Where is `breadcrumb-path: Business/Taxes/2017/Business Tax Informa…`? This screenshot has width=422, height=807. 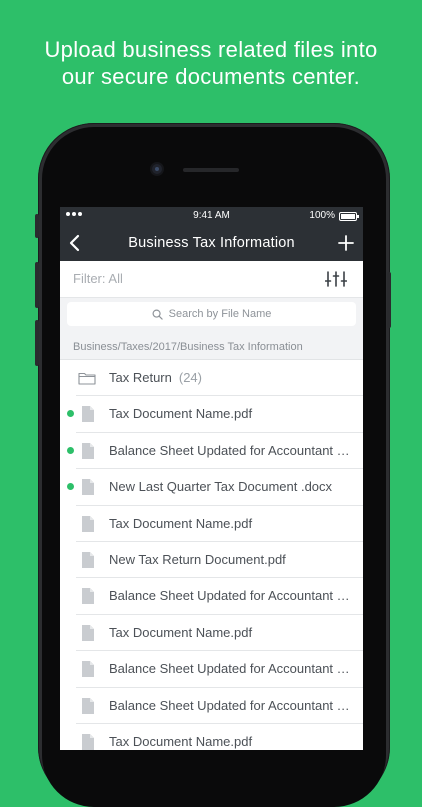 breadcrumb-path: Business/Taxes/2017/Business Tax Informa… is located at coordinates (188, 347).